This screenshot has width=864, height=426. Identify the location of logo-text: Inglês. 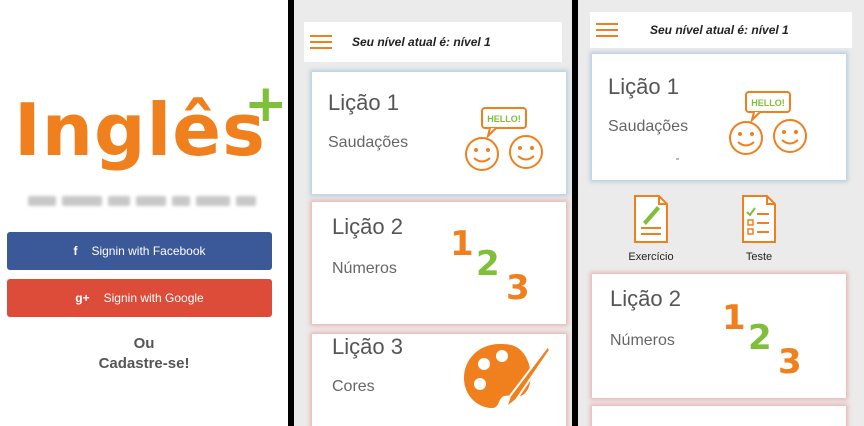
(140, 130).